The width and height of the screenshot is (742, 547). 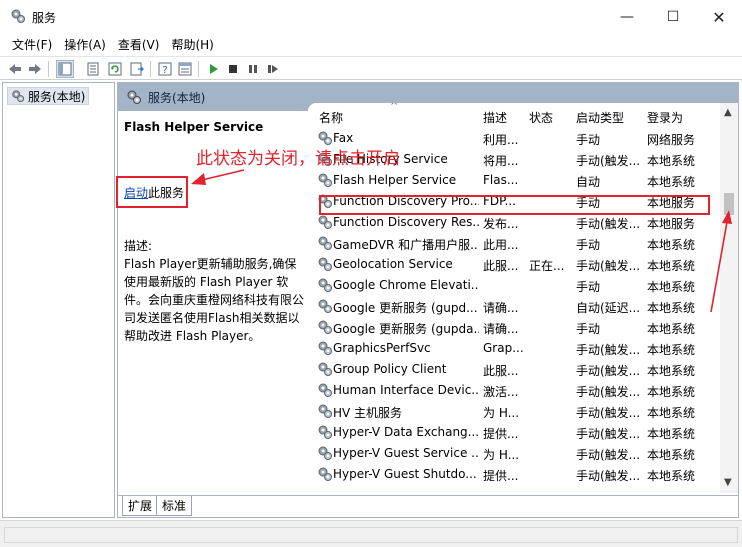 What do you see at coordinates (115, 69) in the screenshot?
I see `refresh-icon` at bounding box center [115, 69].